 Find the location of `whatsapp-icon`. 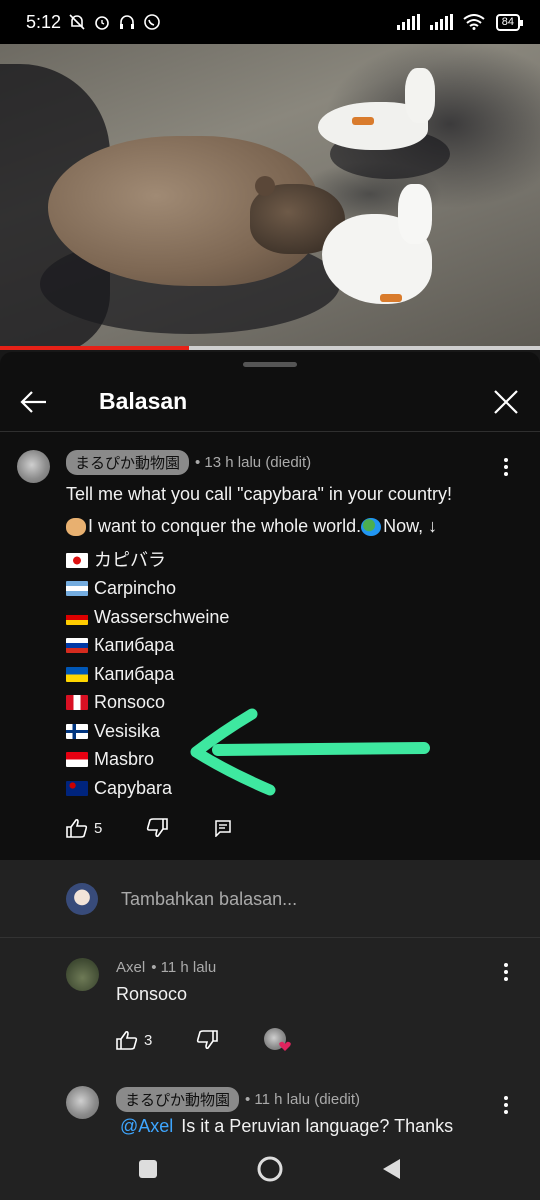

whatsapp-icon is located at coordinates (152, 22).